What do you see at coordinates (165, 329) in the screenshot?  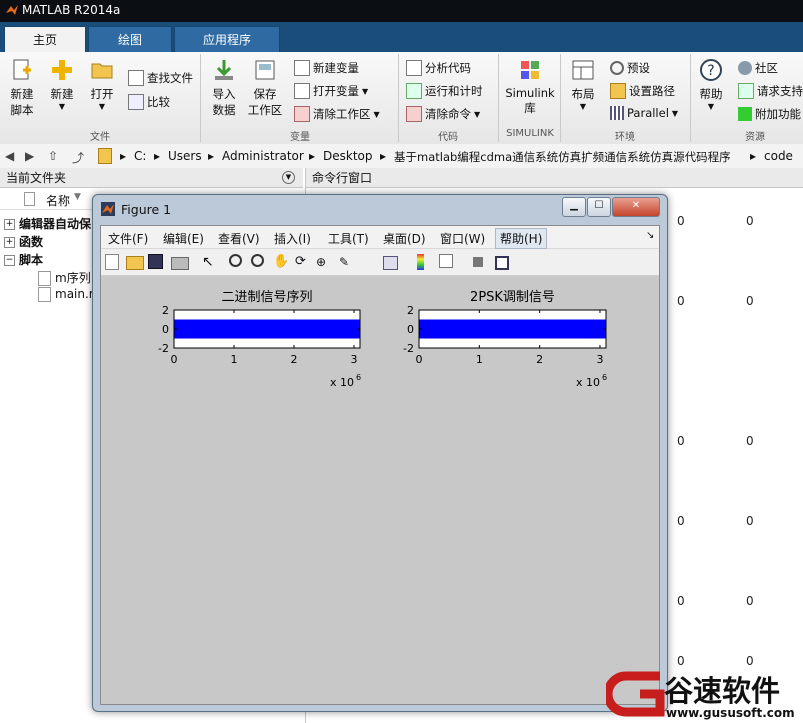 I see `y-tick-label: 0` at bounding box center [165, 329].